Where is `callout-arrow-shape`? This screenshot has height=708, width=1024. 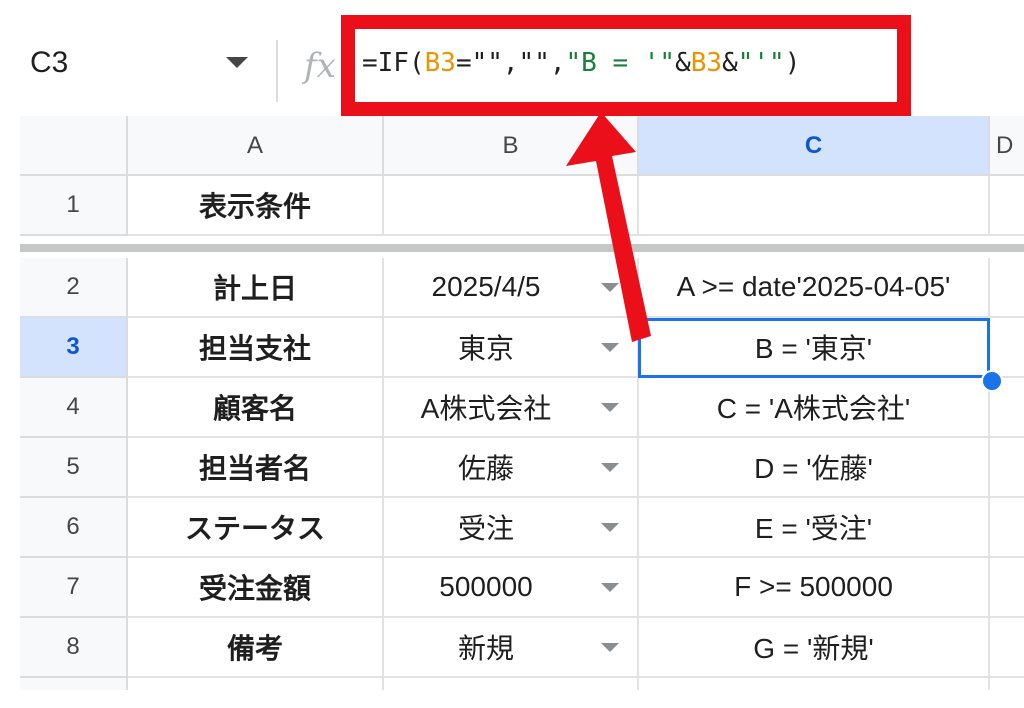
callout-arrow-shape is located at coordinates (608, 227).